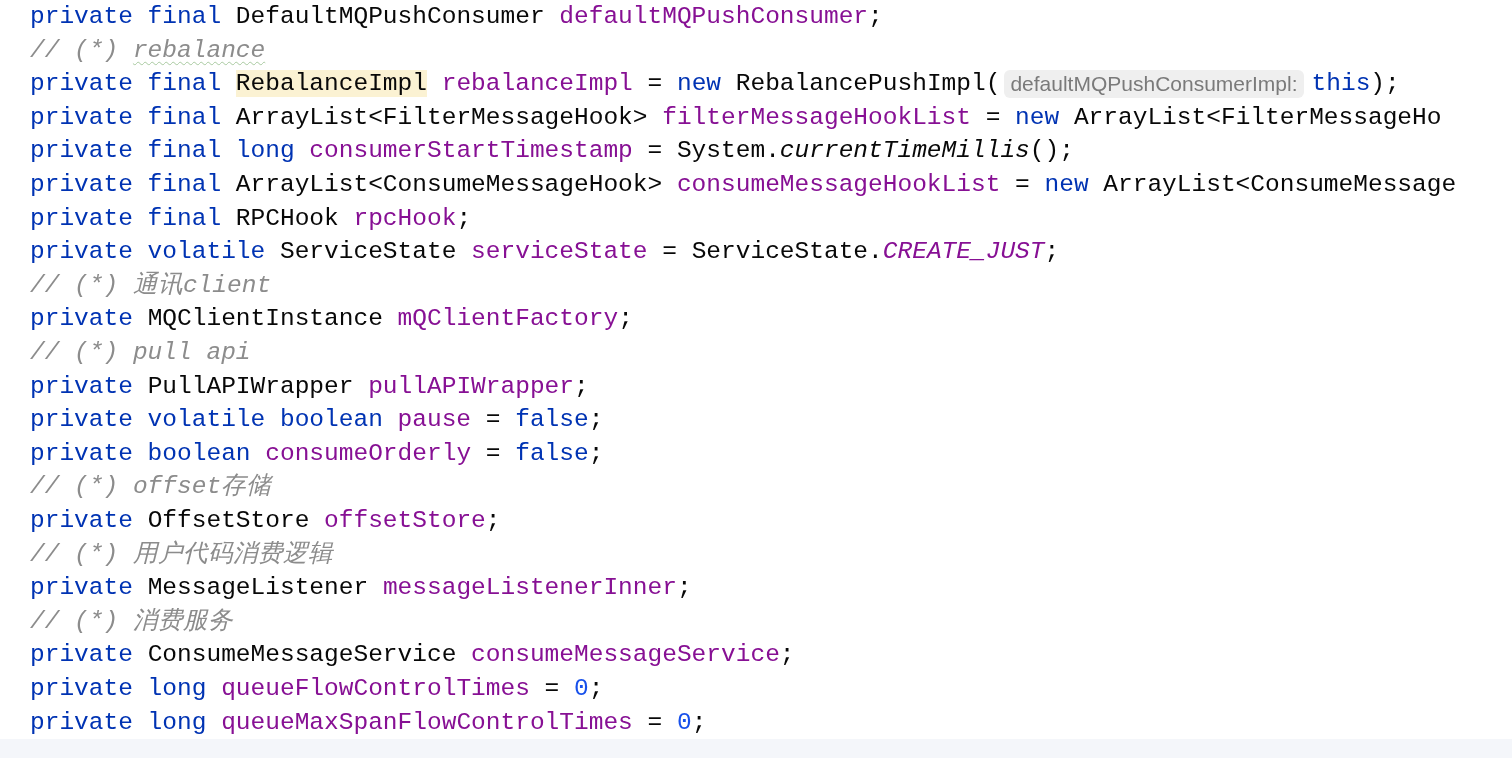  I want to click on code-text: private final DefaultMQPushConsumer defaultMQPushConsumer;, so click(456, 17).